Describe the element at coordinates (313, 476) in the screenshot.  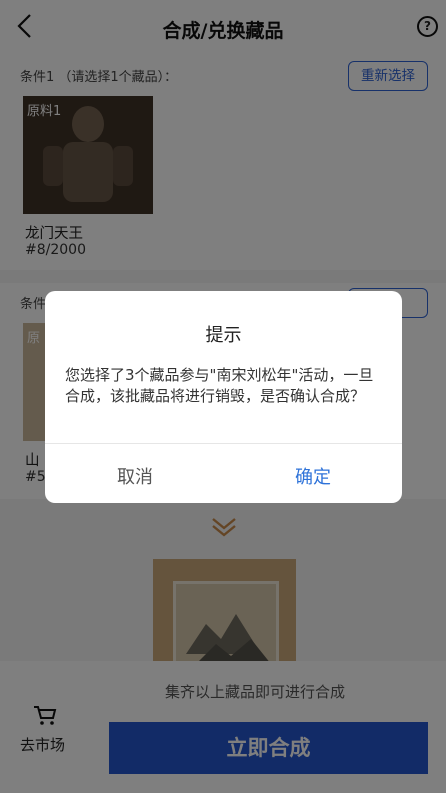
I see `confirm-button: 确定` at that location.